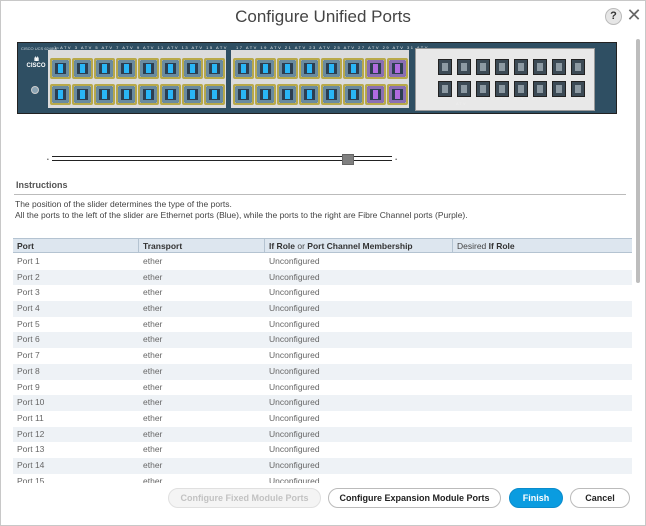 This screenshot has width=646, height=526. What do you see at coordinates (542, 246) in the screenshot?
I see `column-header-desired-if-role: Desired If Role` at bounding box center [542, 246].